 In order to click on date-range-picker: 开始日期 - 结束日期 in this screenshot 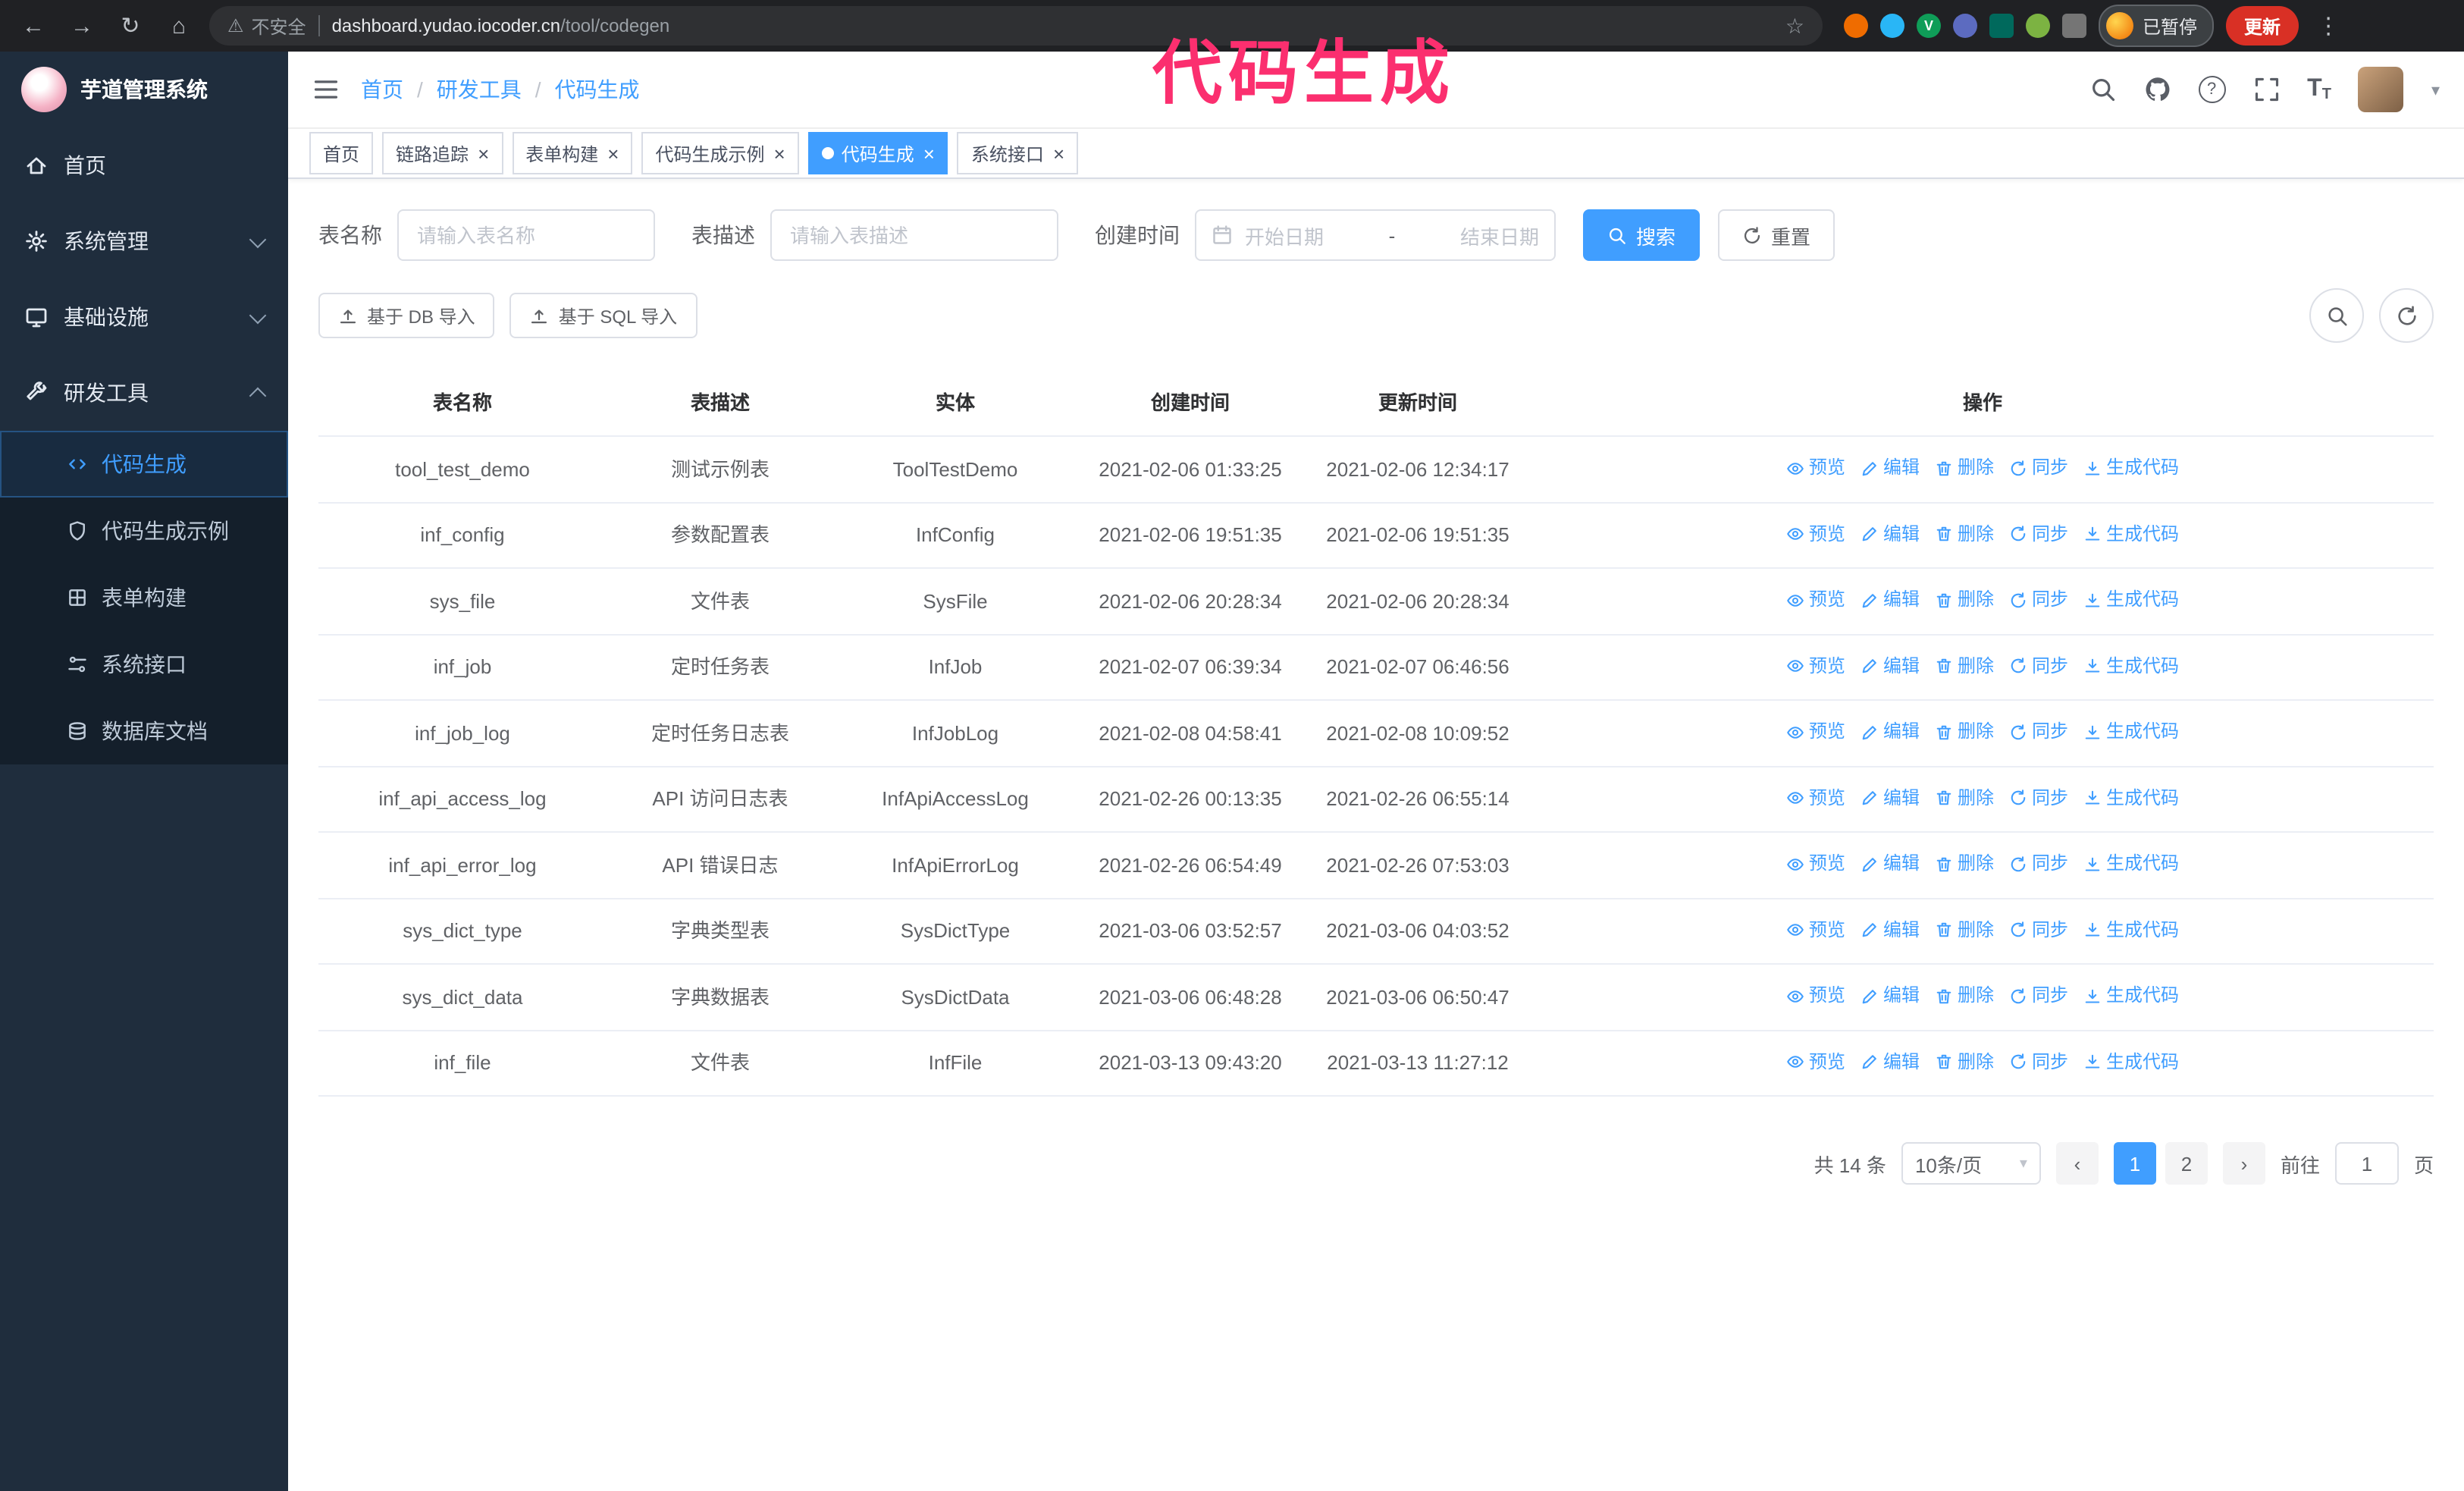, I will do `click(1375, 235)`.